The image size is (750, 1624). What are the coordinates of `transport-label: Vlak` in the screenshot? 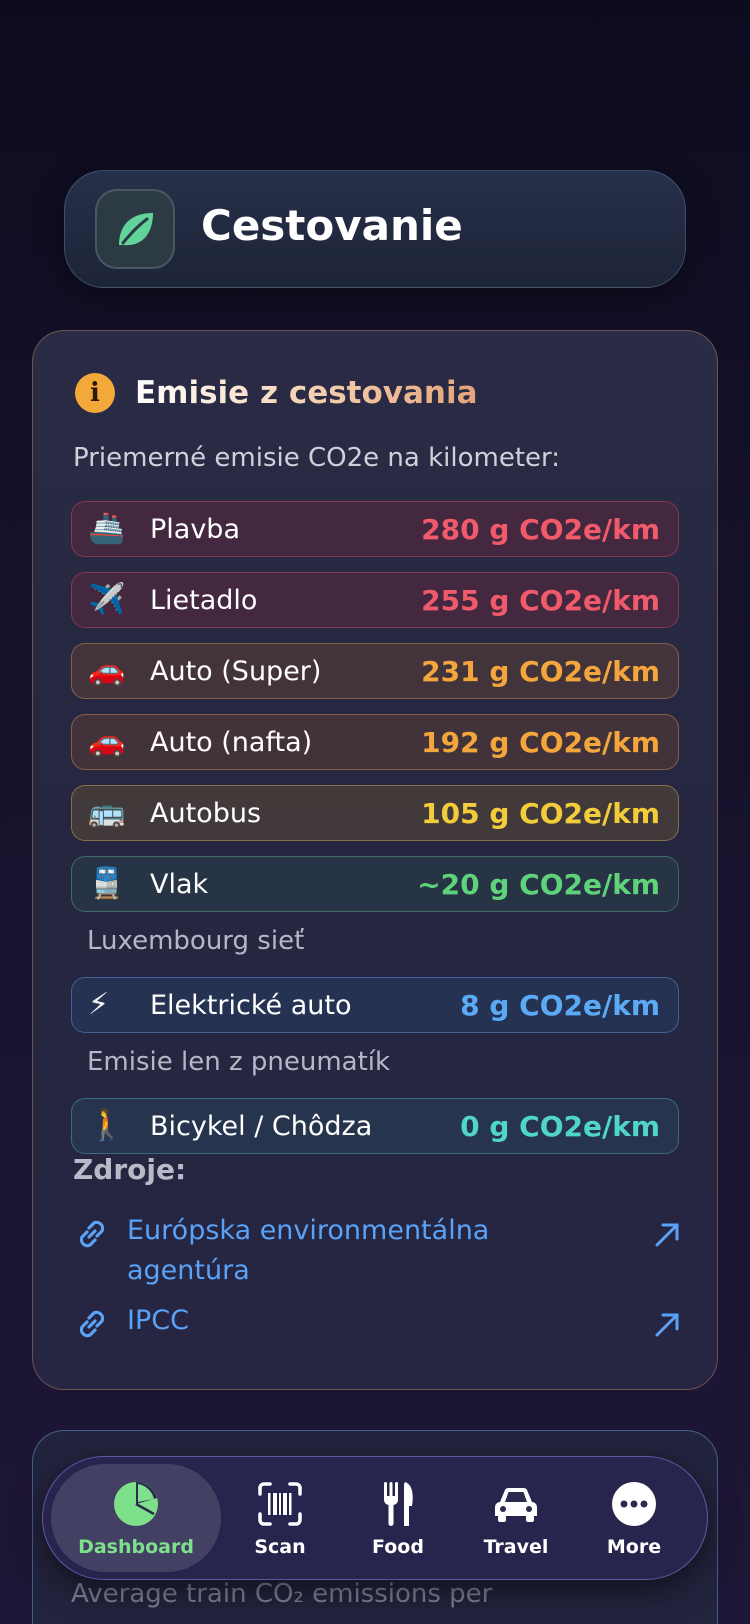 It's located at (179, 884).